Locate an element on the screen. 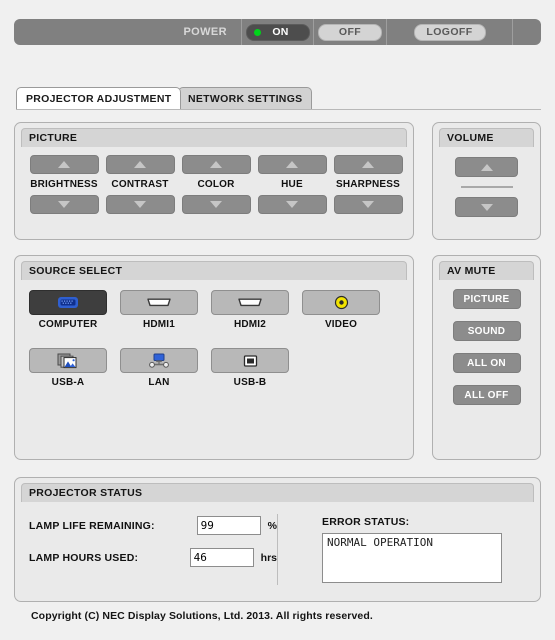 The height and width of the screenshot is (640, 555). brightness-up-button is located at coordinates (64, 164).